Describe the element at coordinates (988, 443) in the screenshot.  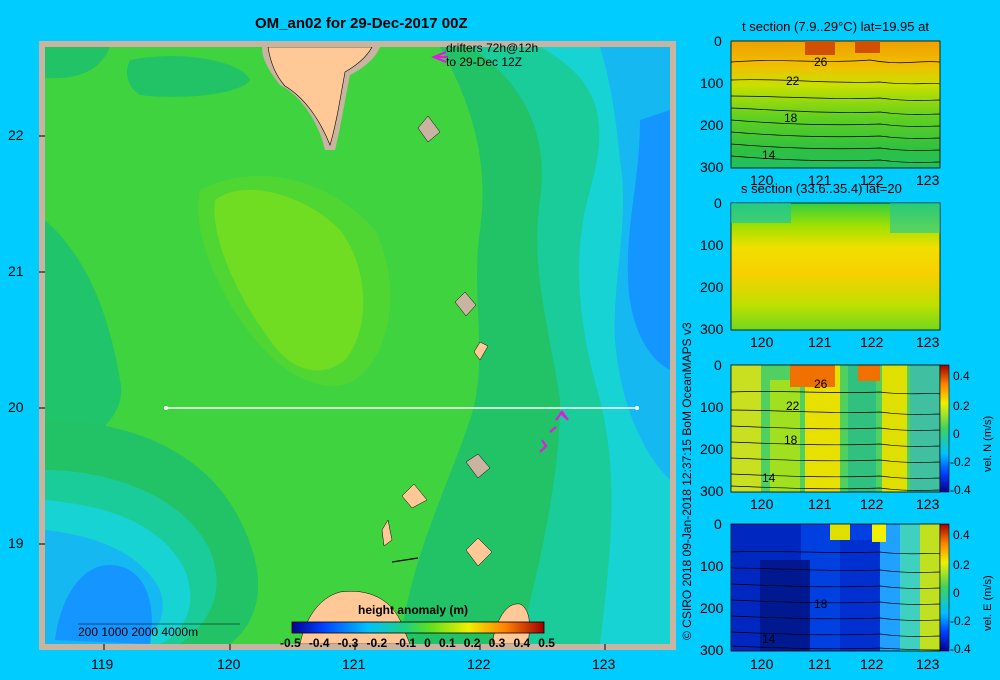
I see `vel-n-label: vel. N (m/s)` at that location.